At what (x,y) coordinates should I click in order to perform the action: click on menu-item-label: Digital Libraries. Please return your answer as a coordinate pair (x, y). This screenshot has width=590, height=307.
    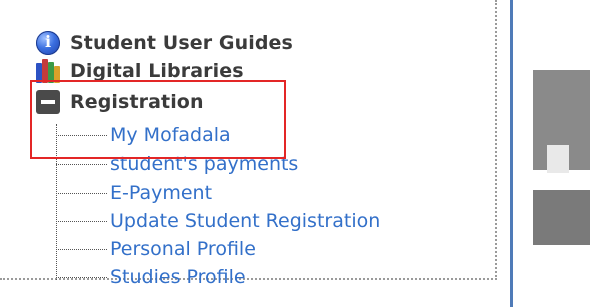
    Looking at the image, I should click on (157, 71).